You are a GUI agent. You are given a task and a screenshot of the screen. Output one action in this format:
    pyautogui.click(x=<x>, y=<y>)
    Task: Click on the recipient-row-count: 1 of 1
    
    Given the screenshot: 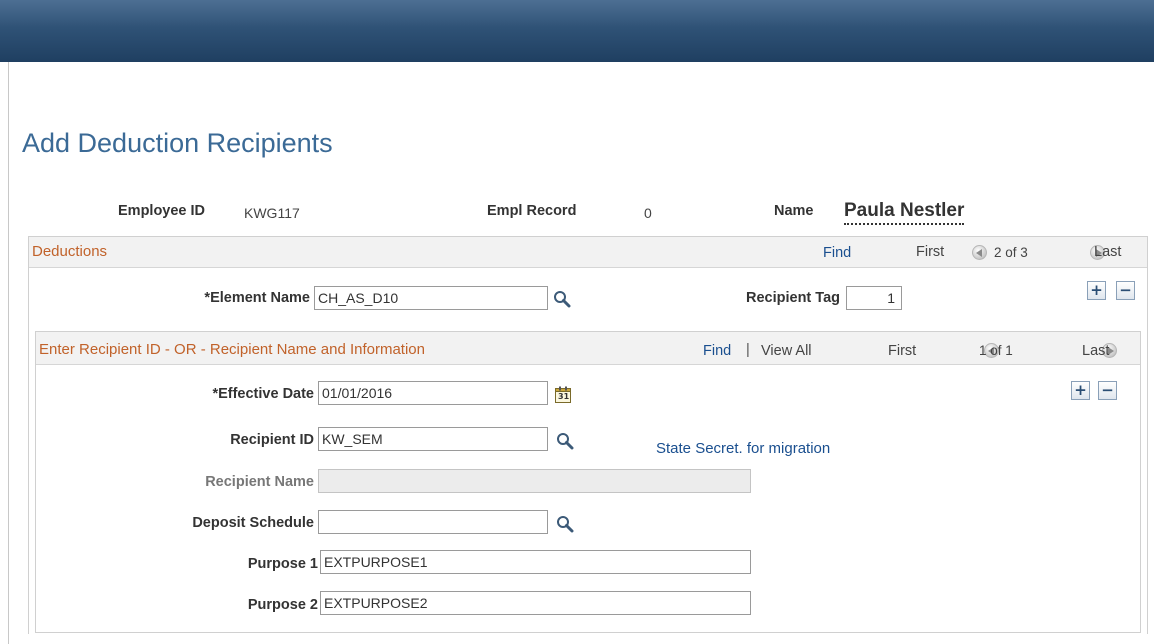 What is the action you would take?
    pyautogui.click(x=996, y=350)
    